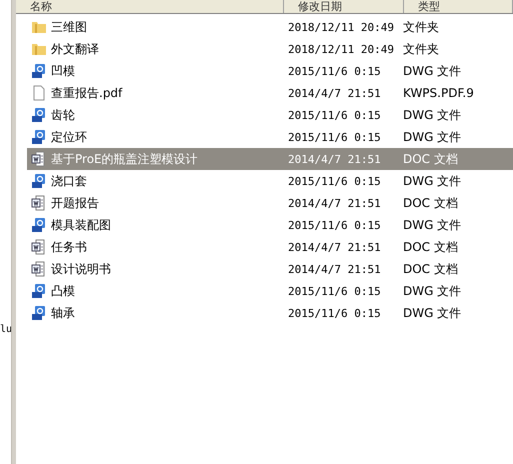 The width and height of the screenshot is (513, 464). I want to click on column-heading: 修改日期, so click(344, 6).